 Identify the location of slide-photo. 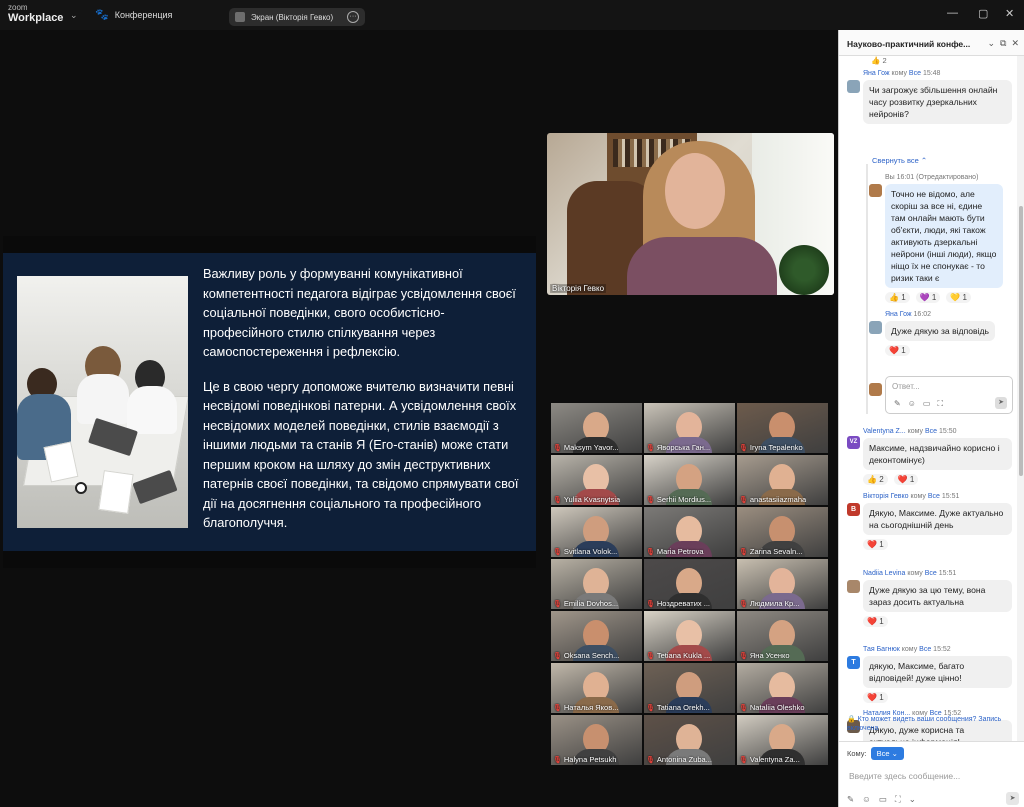
(102, 402).